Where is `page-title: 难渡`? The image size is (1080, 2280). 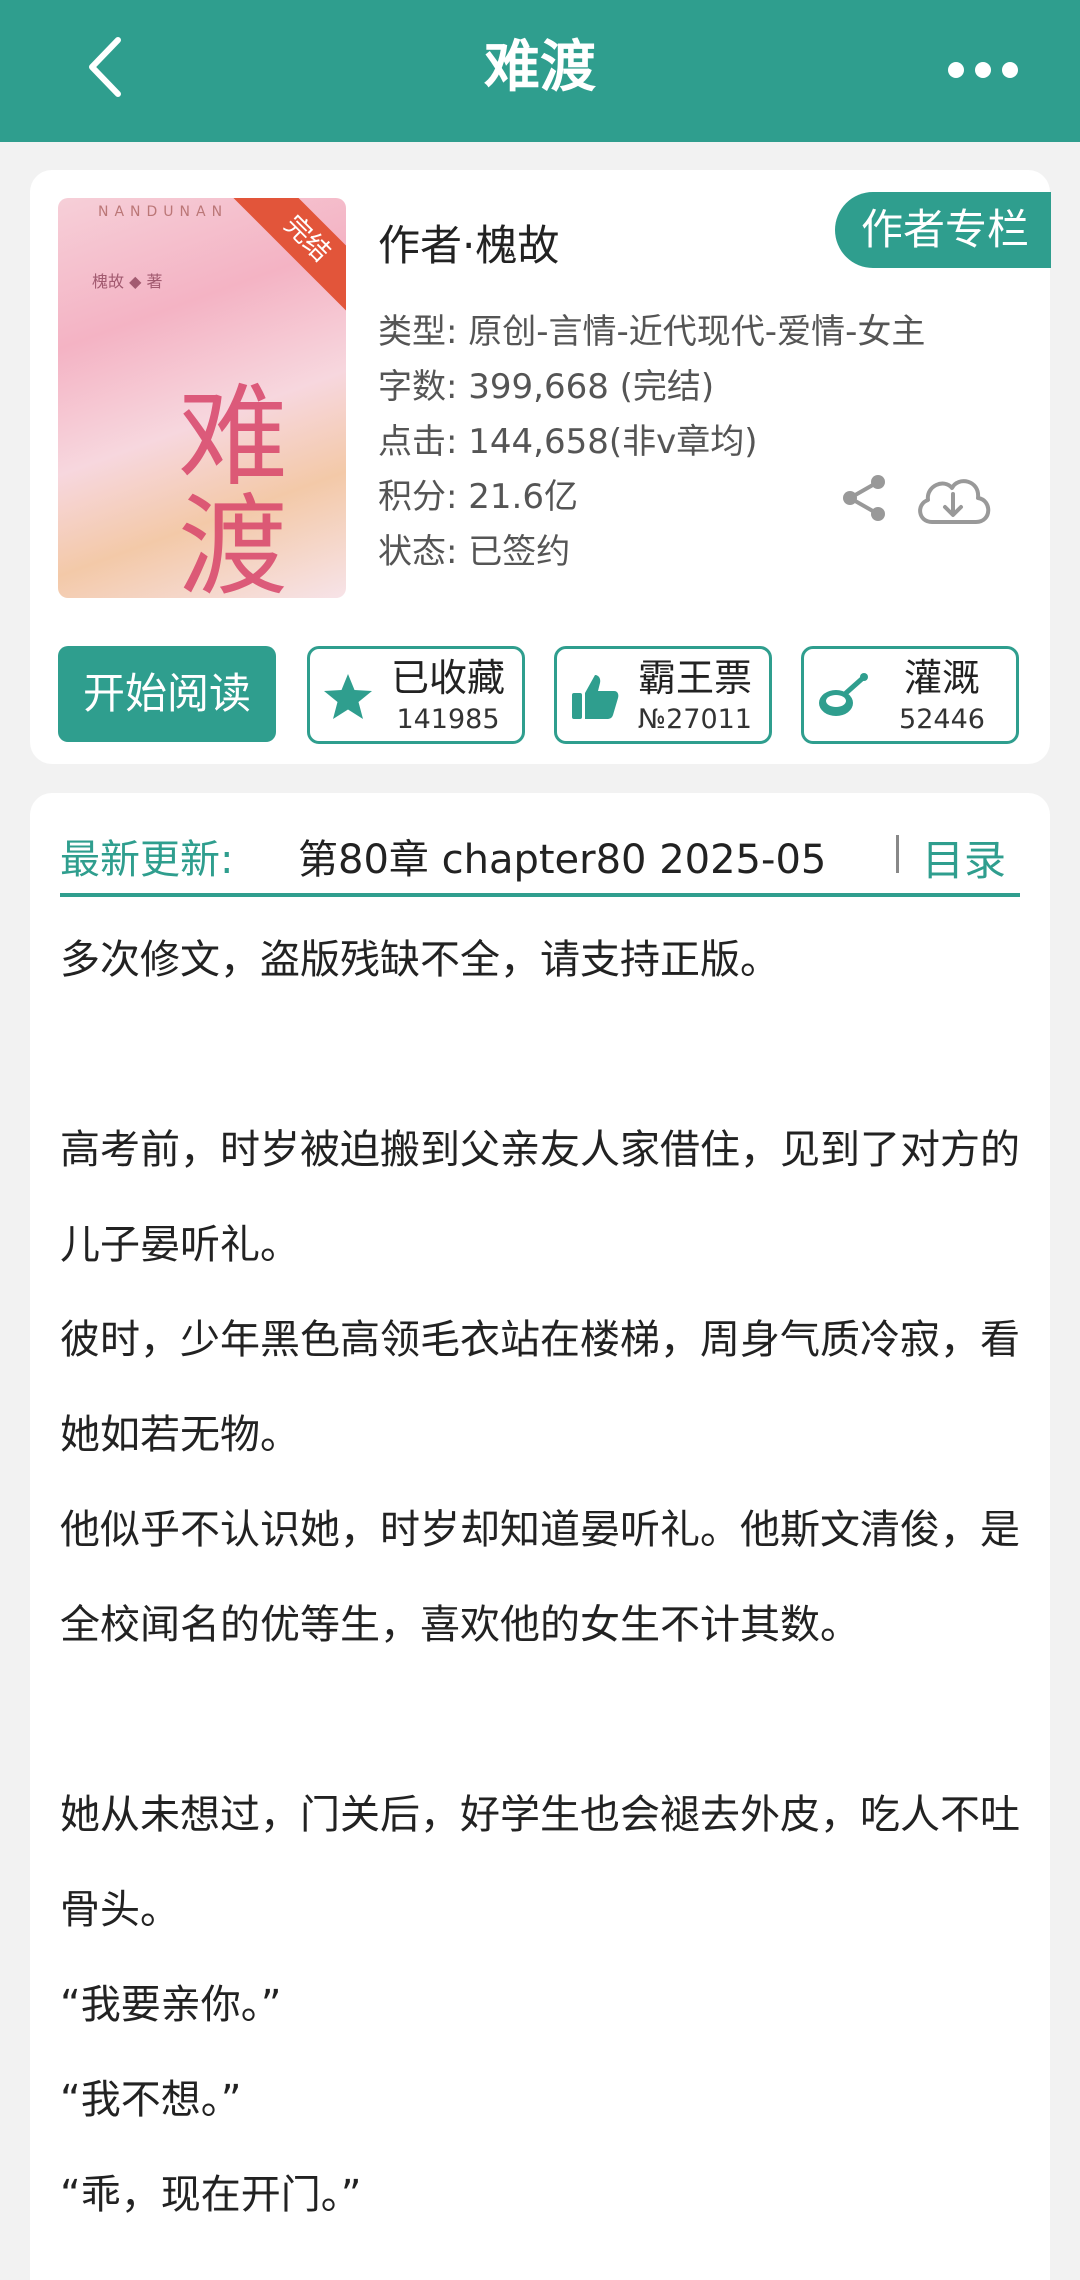 page-title: 难渡 is located at coordinates (540, 67).